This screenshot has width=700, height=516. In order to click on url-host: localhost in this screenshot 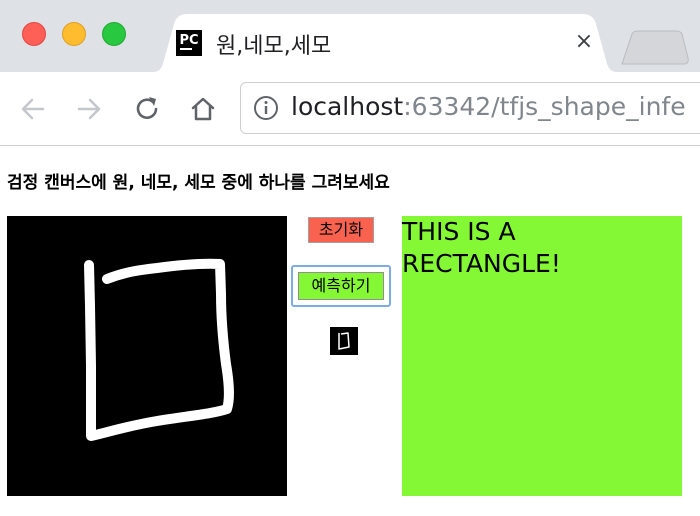, I will do `click(347, 106)`.